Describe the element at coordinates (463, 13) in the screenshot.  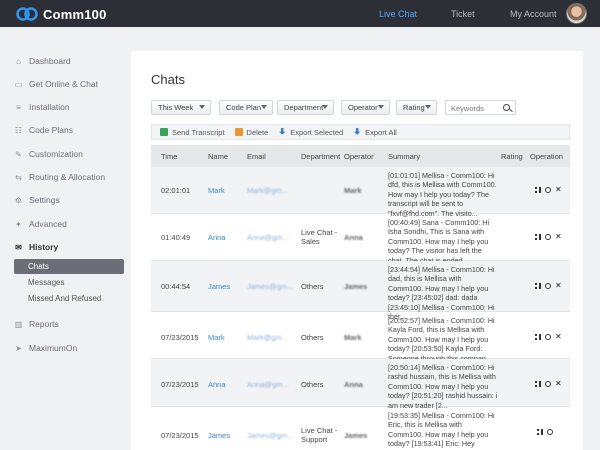
I see `nav-ticket: Ticket` at that location.